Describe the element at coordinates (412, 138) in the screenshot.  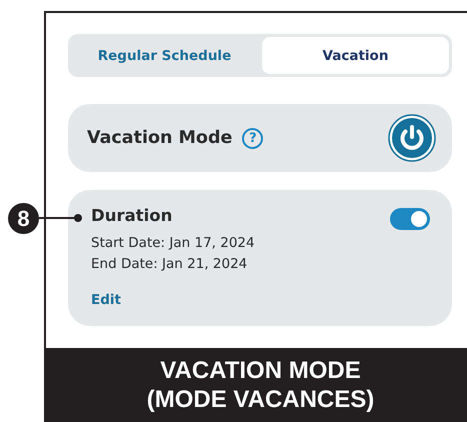
I see `power-button` at that location.